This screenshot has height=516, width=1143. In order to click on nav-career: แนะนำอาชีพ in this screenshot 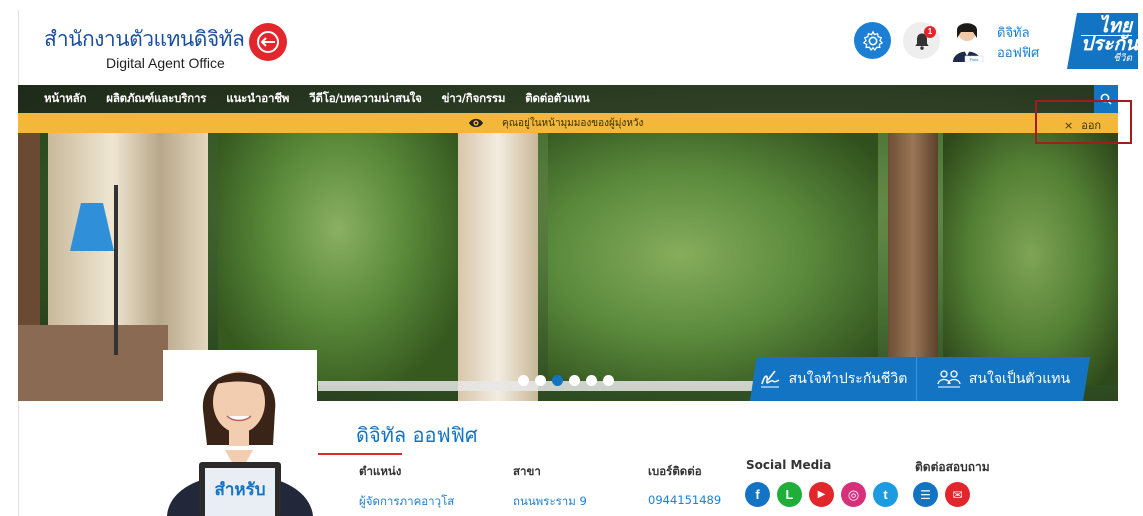, I will do `click(257, 99)`.